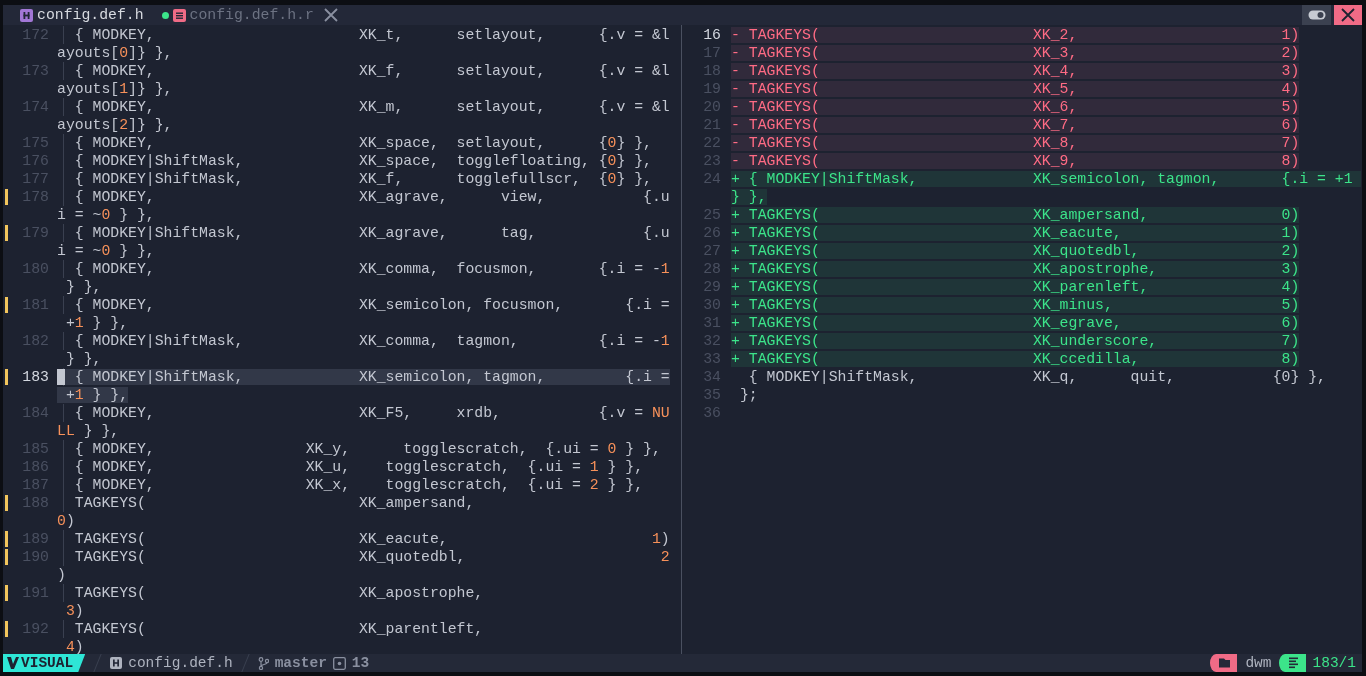 The width and height of the screenshot is (1366, 676). What do you see at coordinates (263, 663) in the screenshot?
I see `git-branch-icon` at bounding box center [263, 663].